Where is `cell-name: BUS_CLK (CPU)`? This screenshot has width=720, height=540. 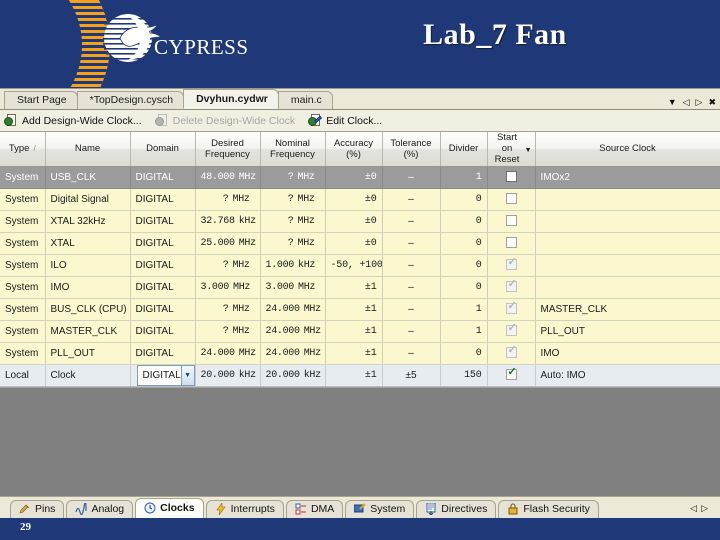 cell-name: BUS_CLK (CPU) is located at coordinates (88, 309).